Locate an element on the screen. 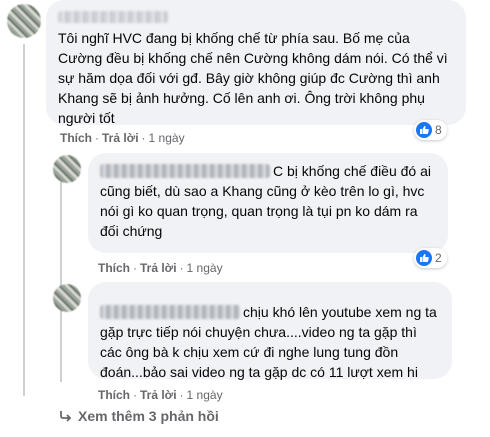 The width and height of the screenshot is (490, 437). reaction-count: 2 is located at coordinates (438, 258).